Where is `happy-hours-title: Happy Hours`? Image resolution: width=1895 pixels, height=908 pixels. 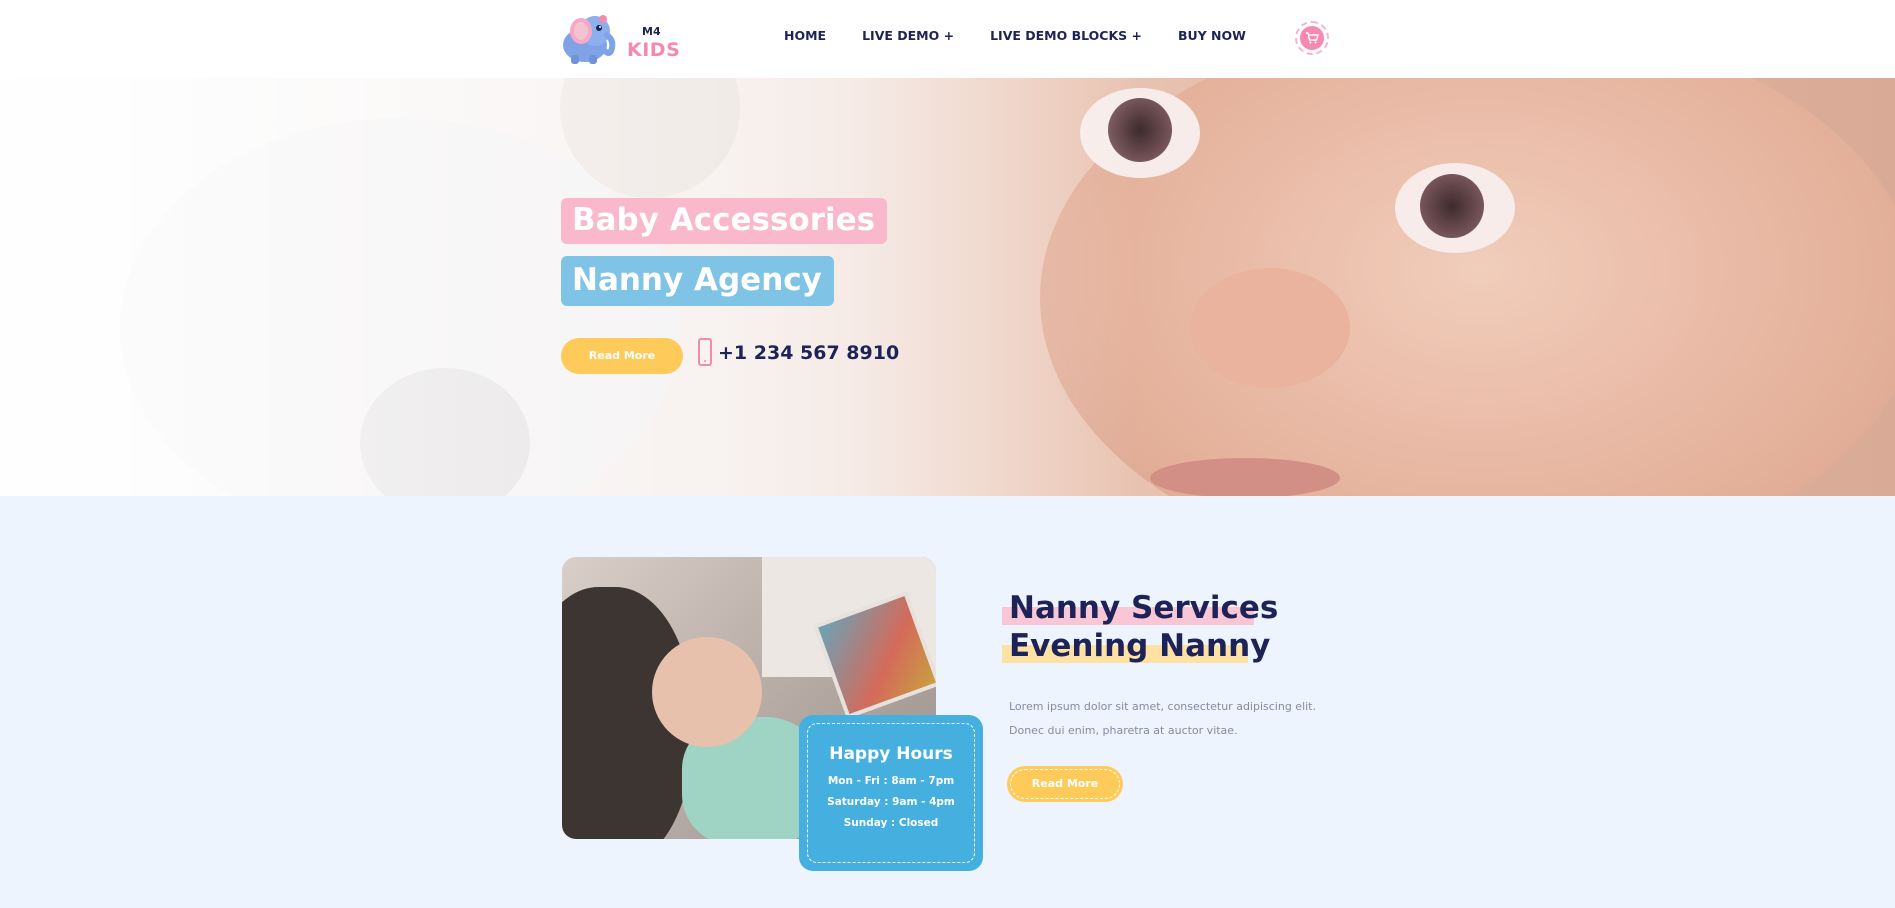
happy-hours-title: Happy Hours is located at coordinates (891, 754).